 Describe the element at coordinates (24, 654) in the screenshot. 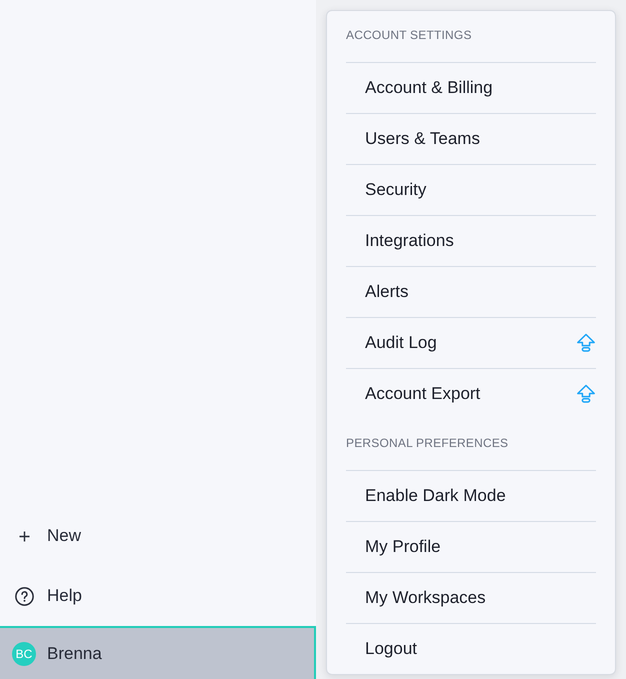

I see `user-avatar: BC` at that location.